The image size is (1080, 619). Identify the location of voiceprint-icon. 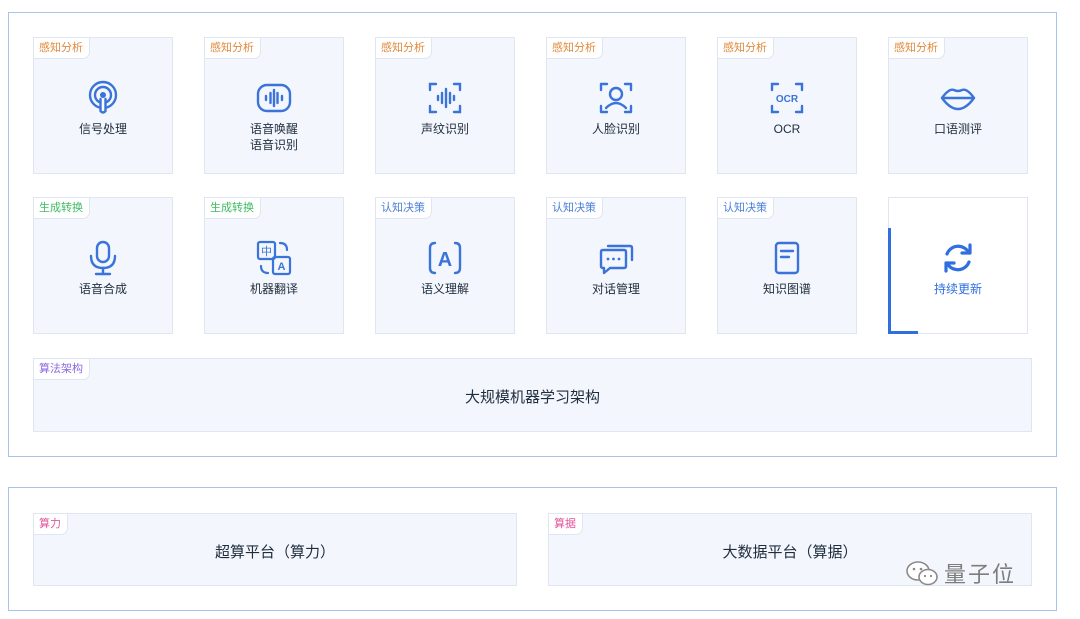
(445, 98).